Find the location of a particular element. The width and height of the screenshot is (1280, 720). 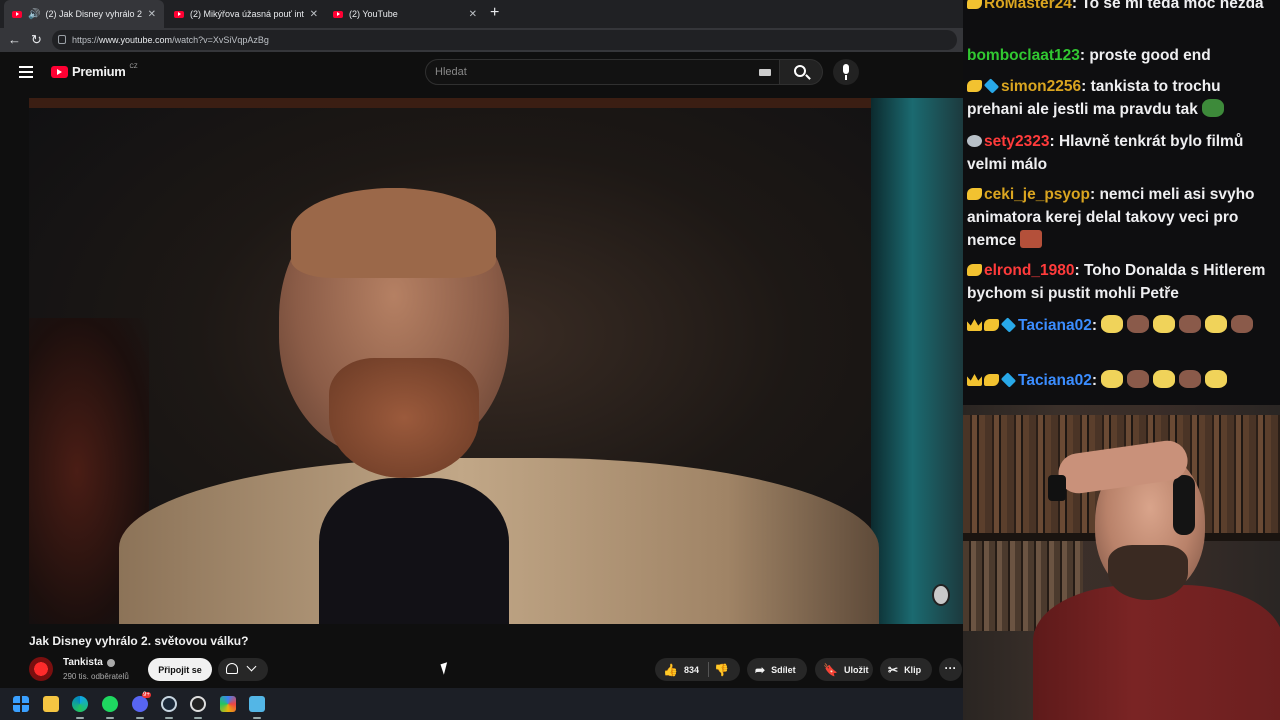

chat-username: bomboclaat123 is located at coordinates (1023, 55).